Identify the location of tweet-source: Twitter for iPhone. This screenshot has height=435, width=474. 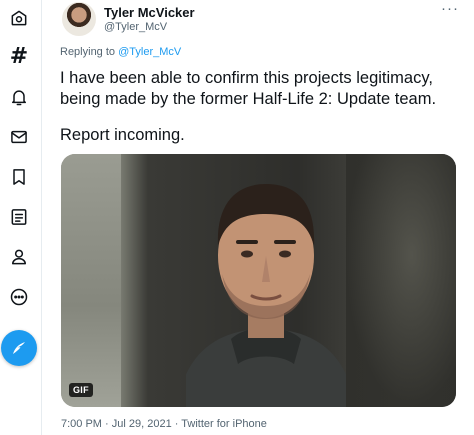
(224, 424).